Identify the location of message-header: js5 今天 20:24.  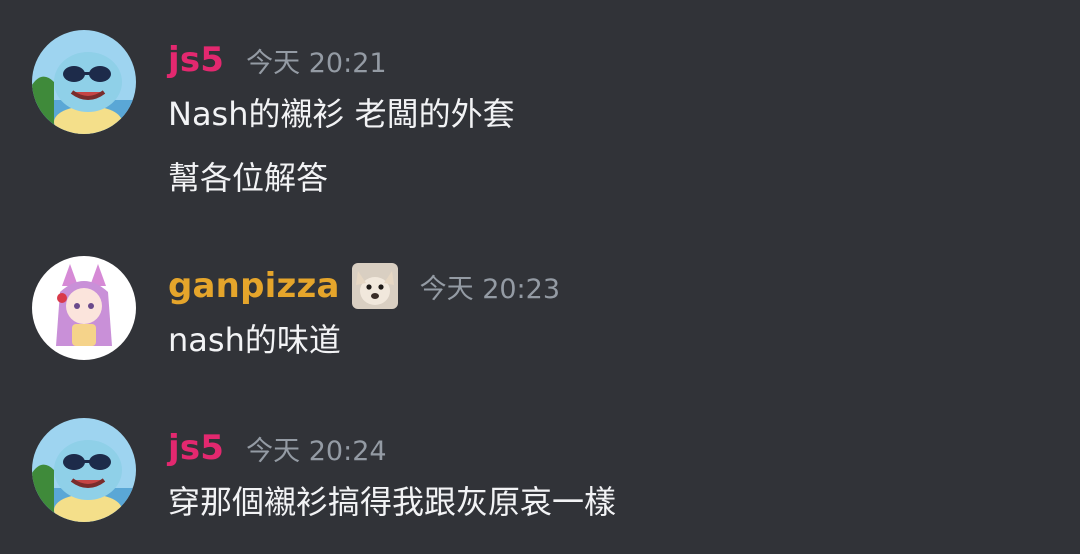
(277, 448).